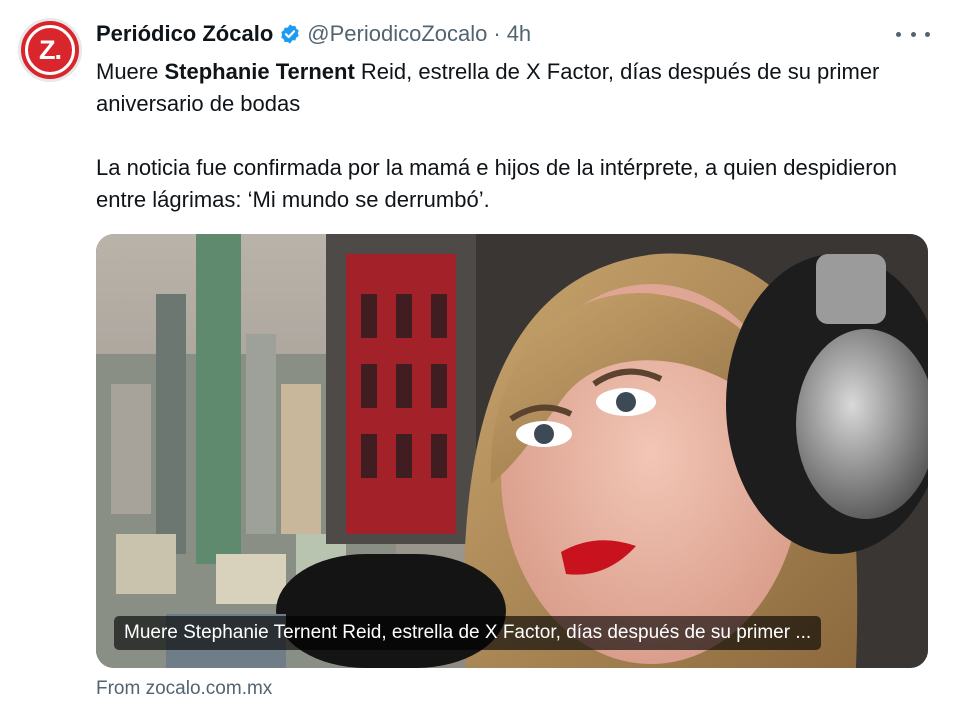  Describe the element at coordinates (519, 34) in the screenshot. I see `timestamp: 4h` at that location.